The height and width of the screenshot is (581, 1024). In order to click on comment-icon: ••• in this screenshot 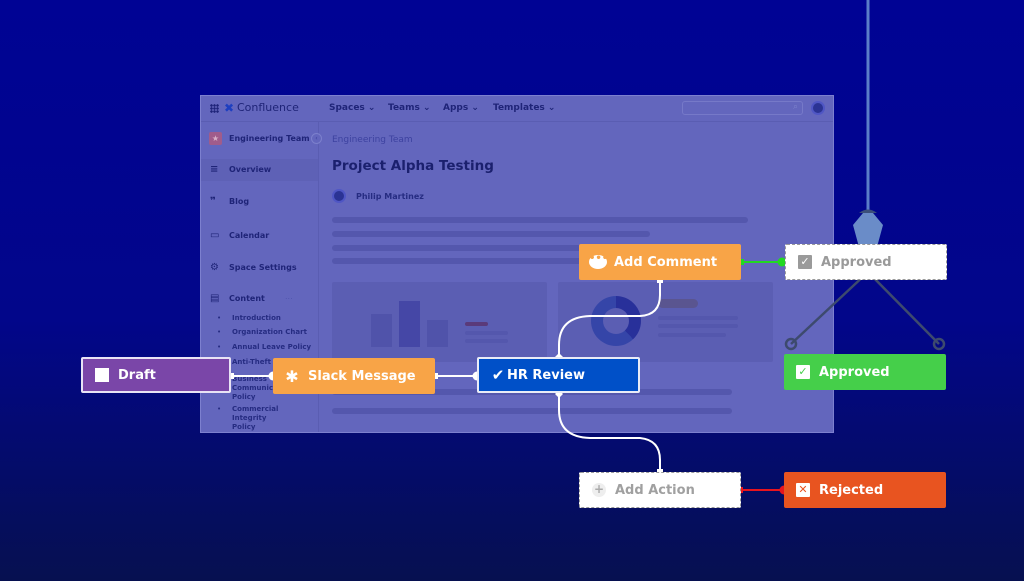, I will do `click(598, 261)`.